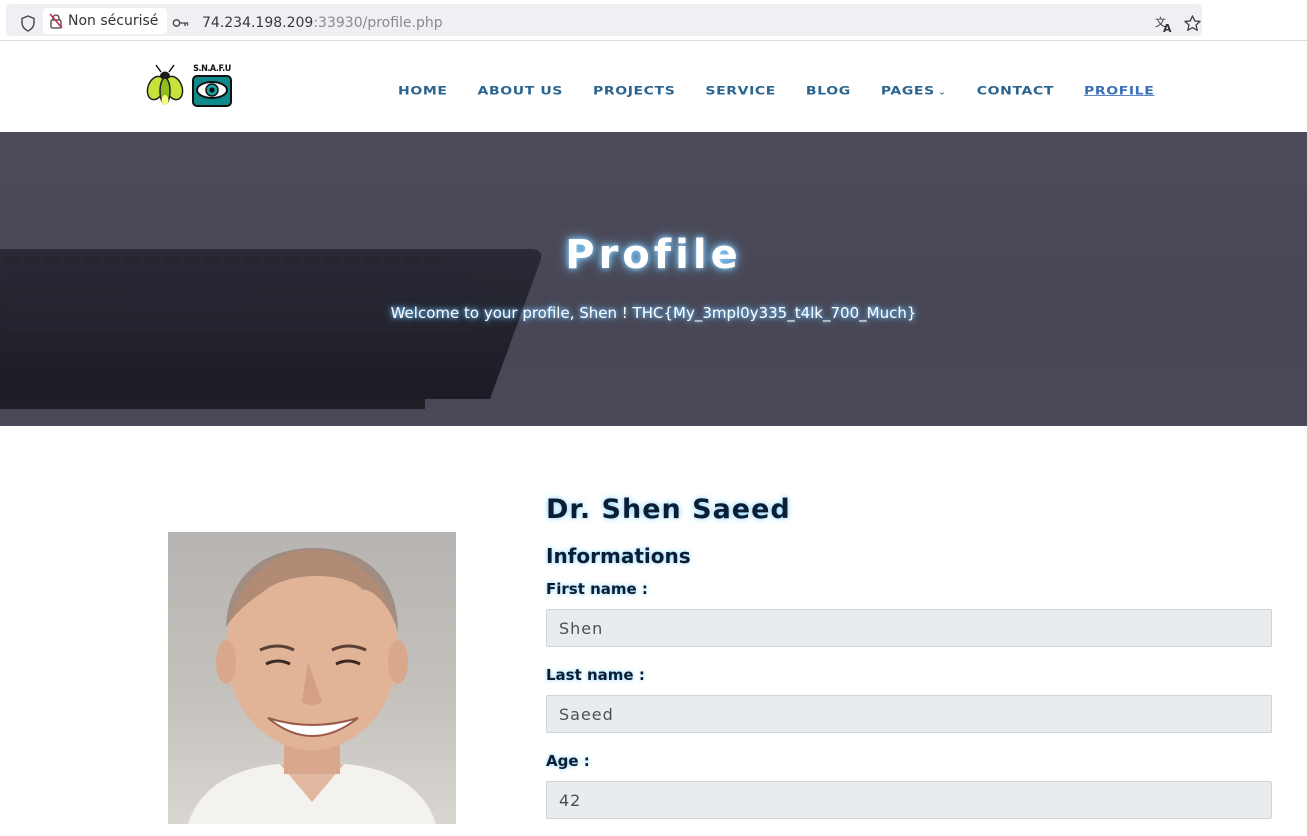 The height and width of the screenshot is (836, 1307). What do you see at coordinates (909, 800) in the screenshot?
I see `age-field` at bounding box center [909, 800].